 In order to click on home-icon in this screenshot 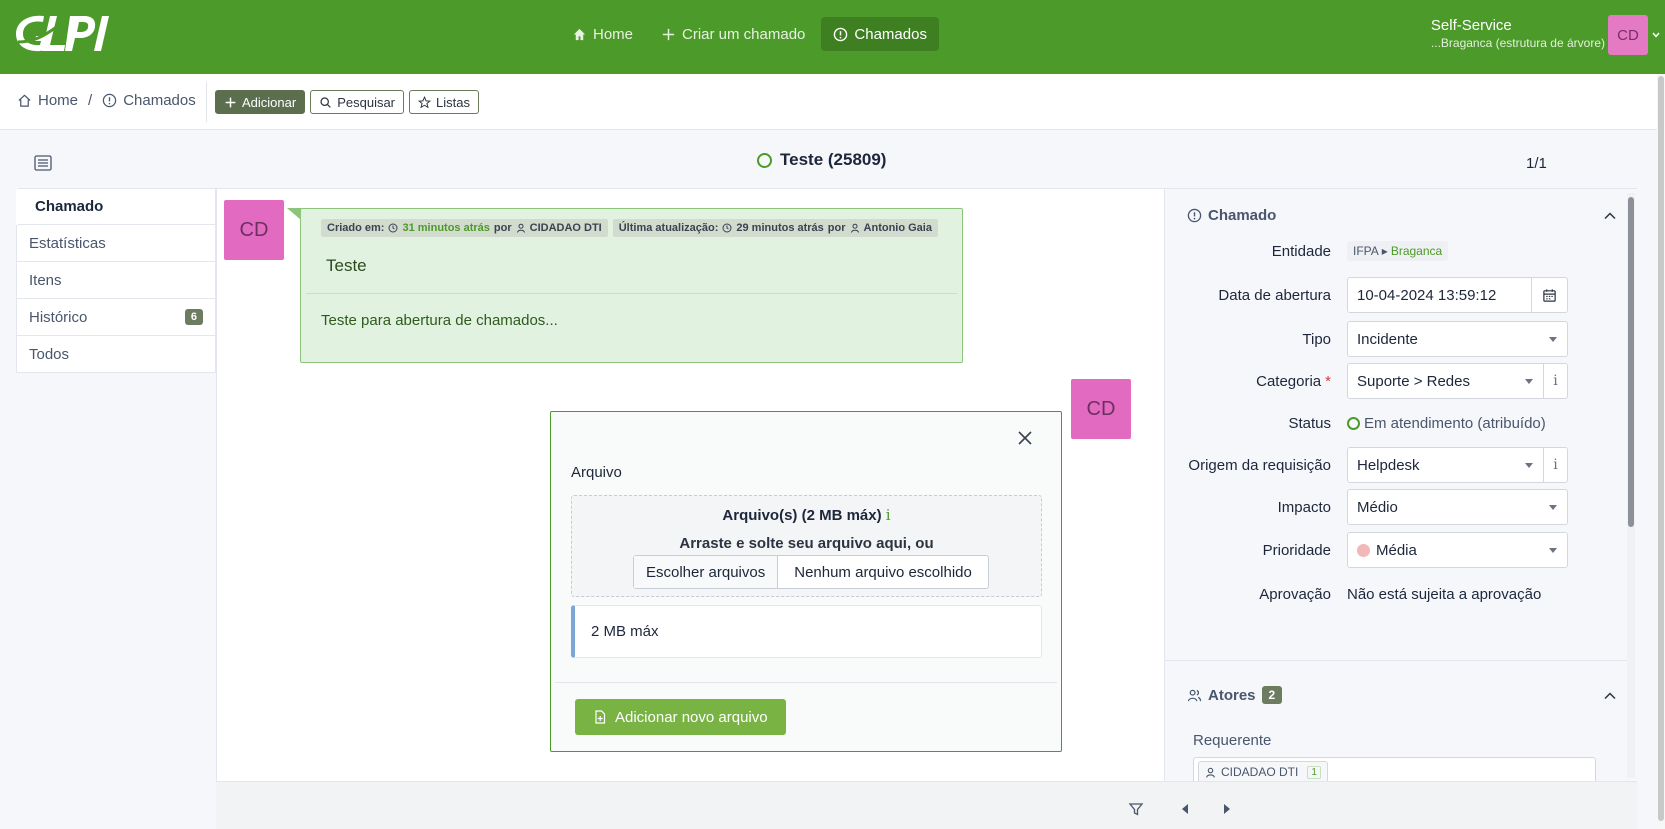, I will do `click(24, 100)`.